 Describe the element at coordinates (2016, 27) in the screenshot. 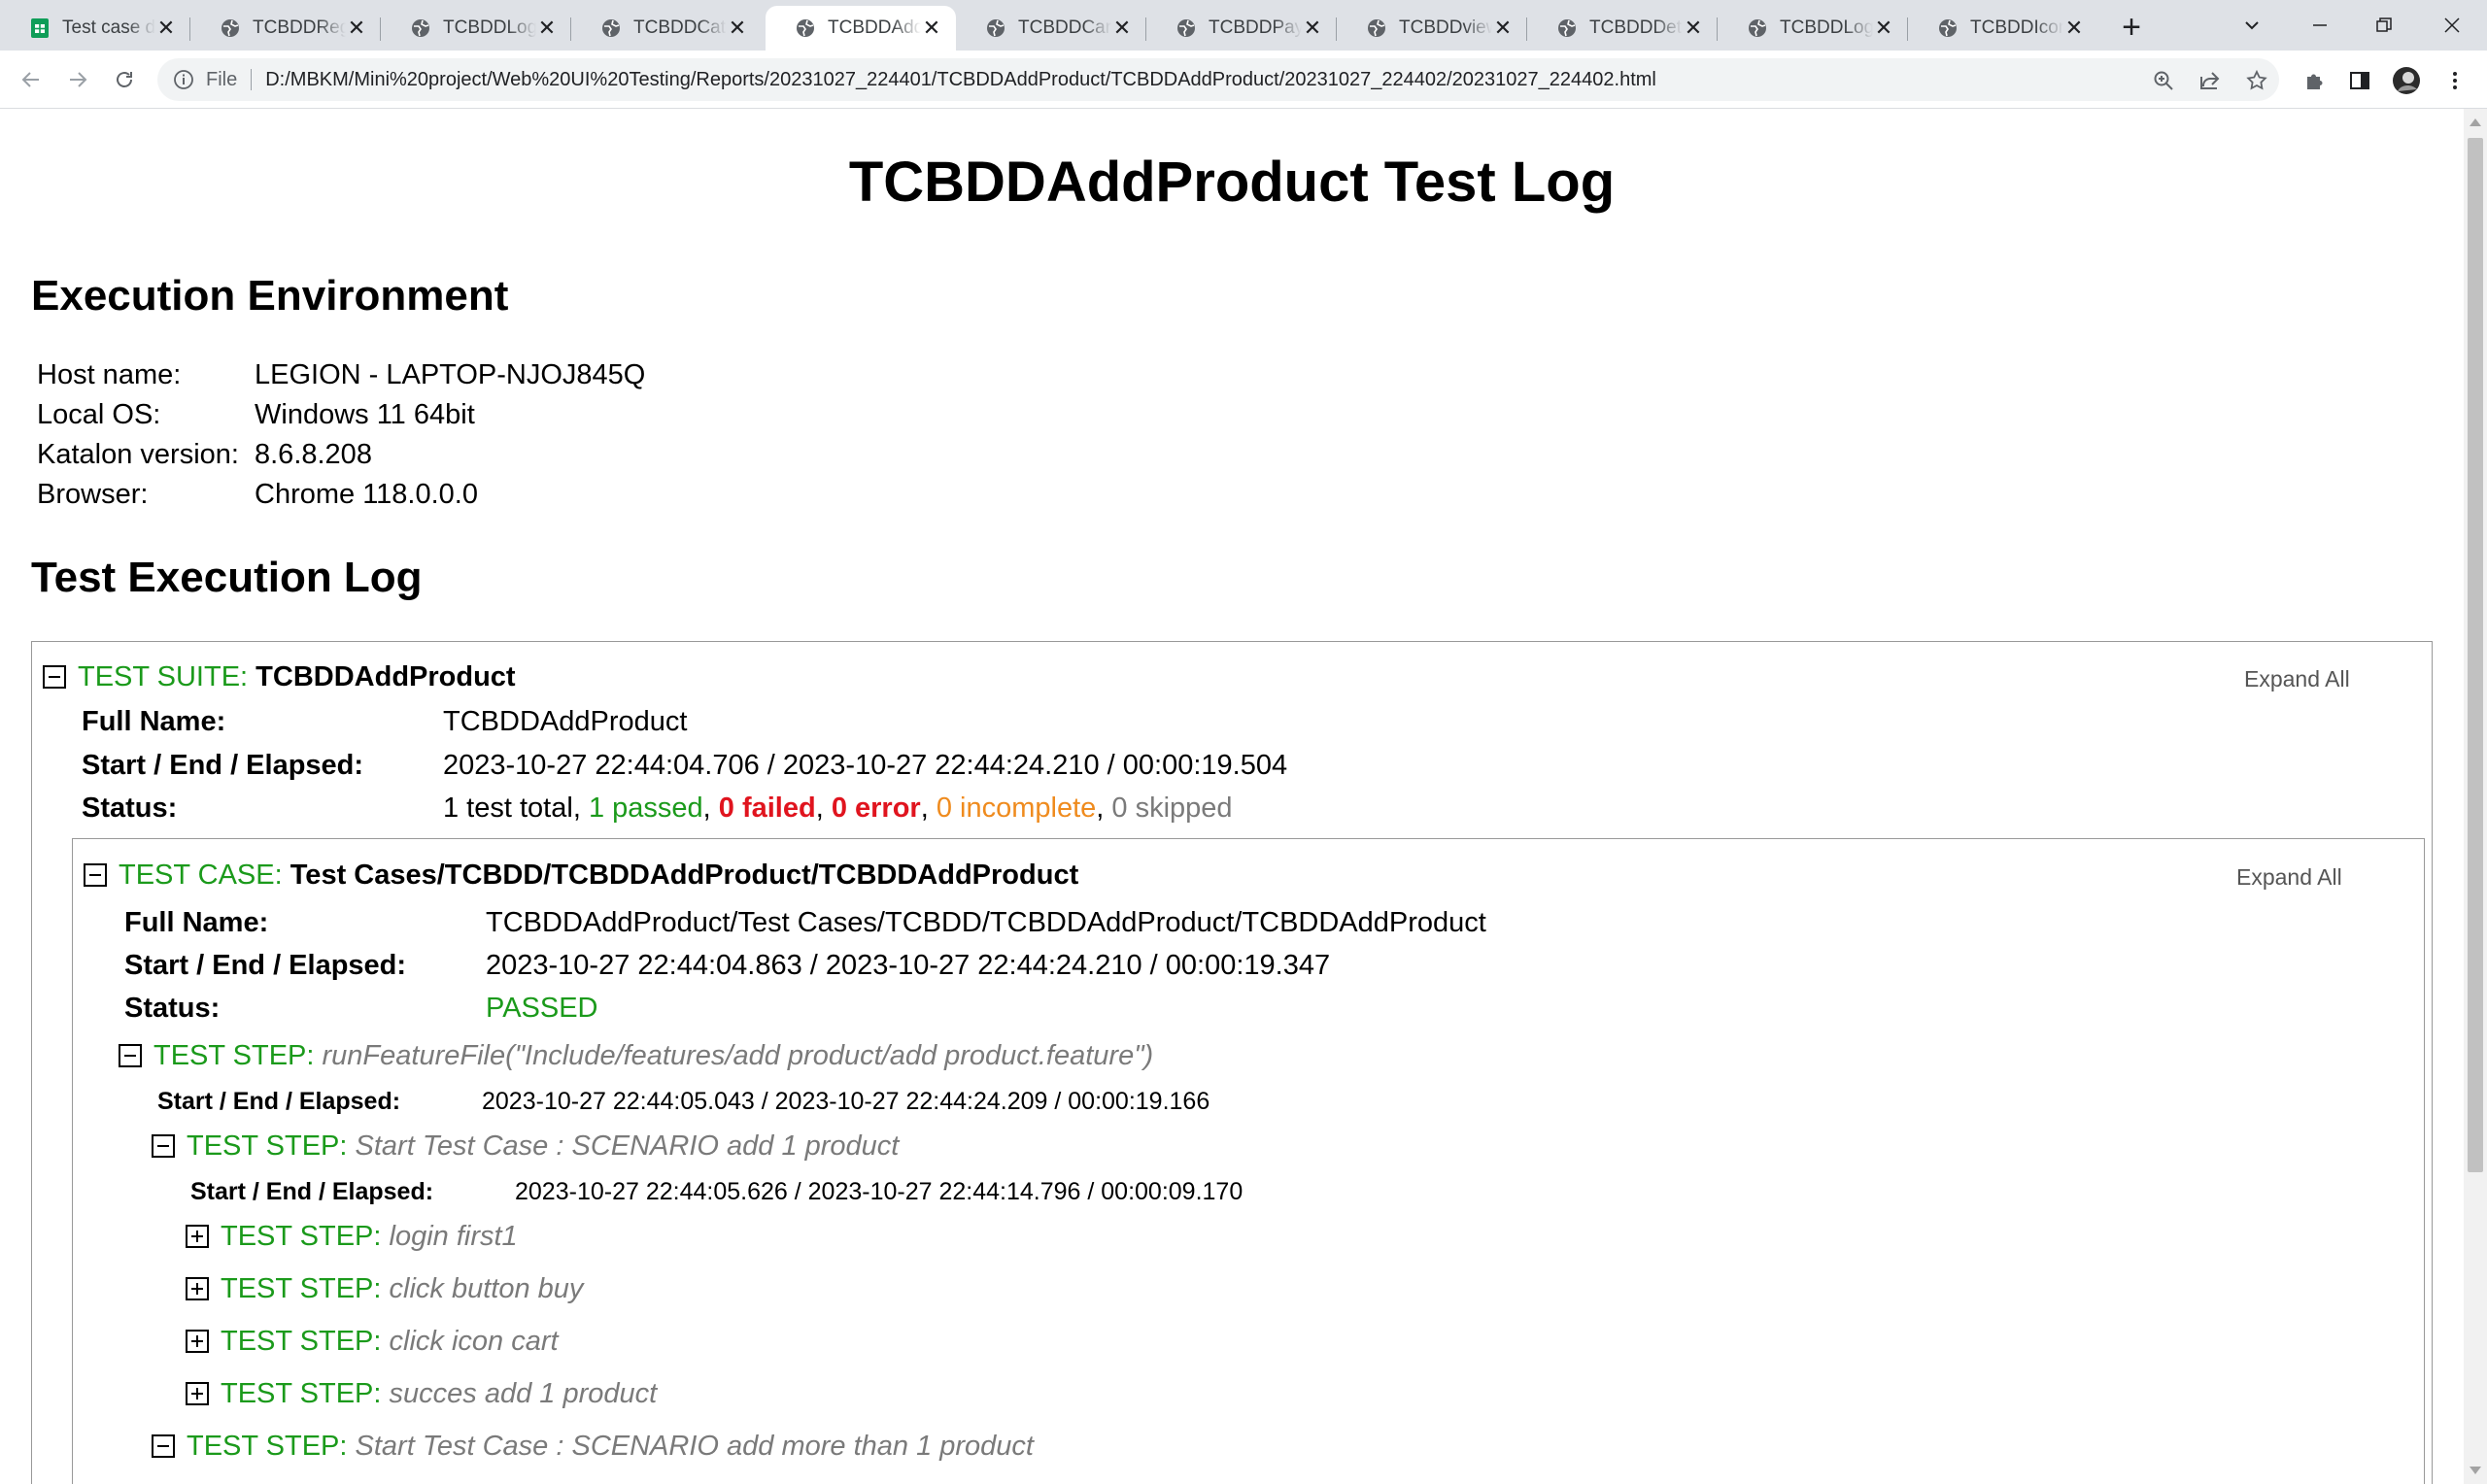

I see `tab-title: TCBDDIcon` at that location.